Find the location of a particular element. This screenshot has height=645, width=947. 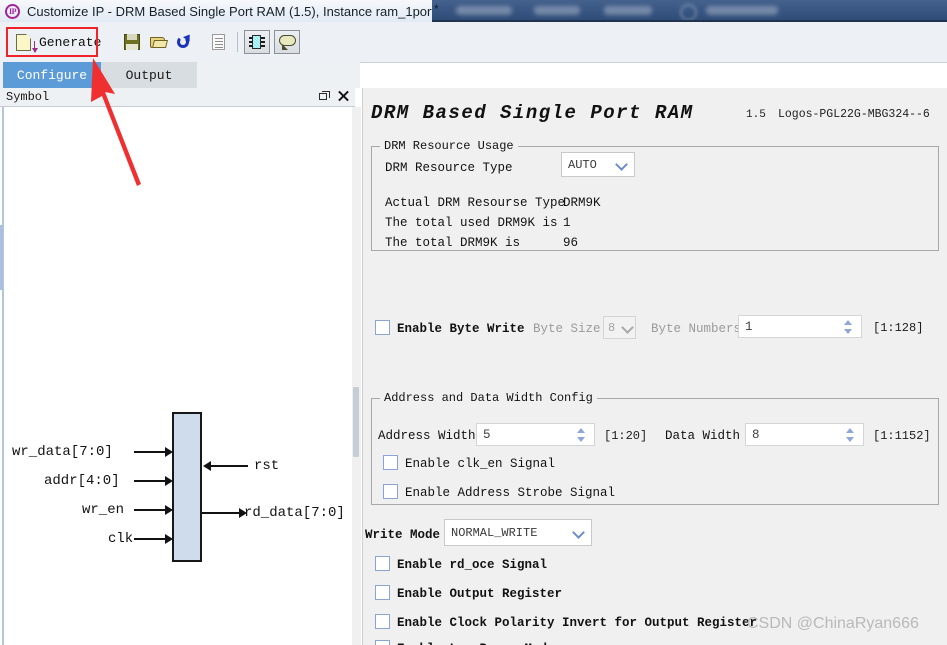

drm-resource-usage-group: DRM Resource Usage is located at coordinates (655, 195).